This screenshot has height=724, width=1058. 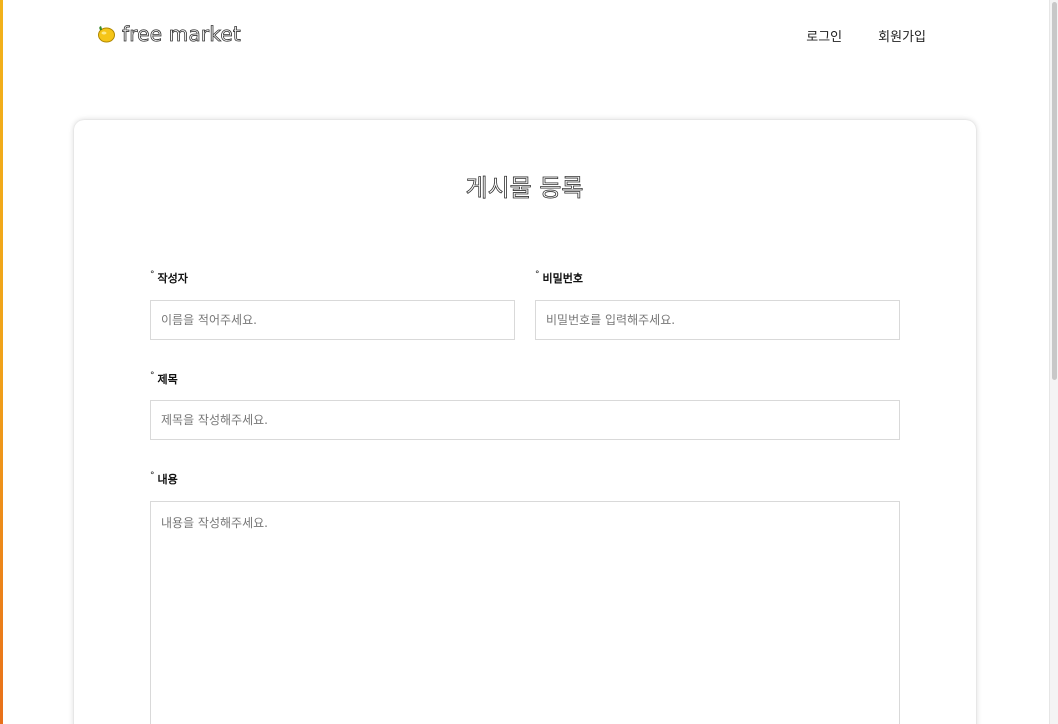 I want to click on contents-label: ° 내용, so click(x=164, y=479).